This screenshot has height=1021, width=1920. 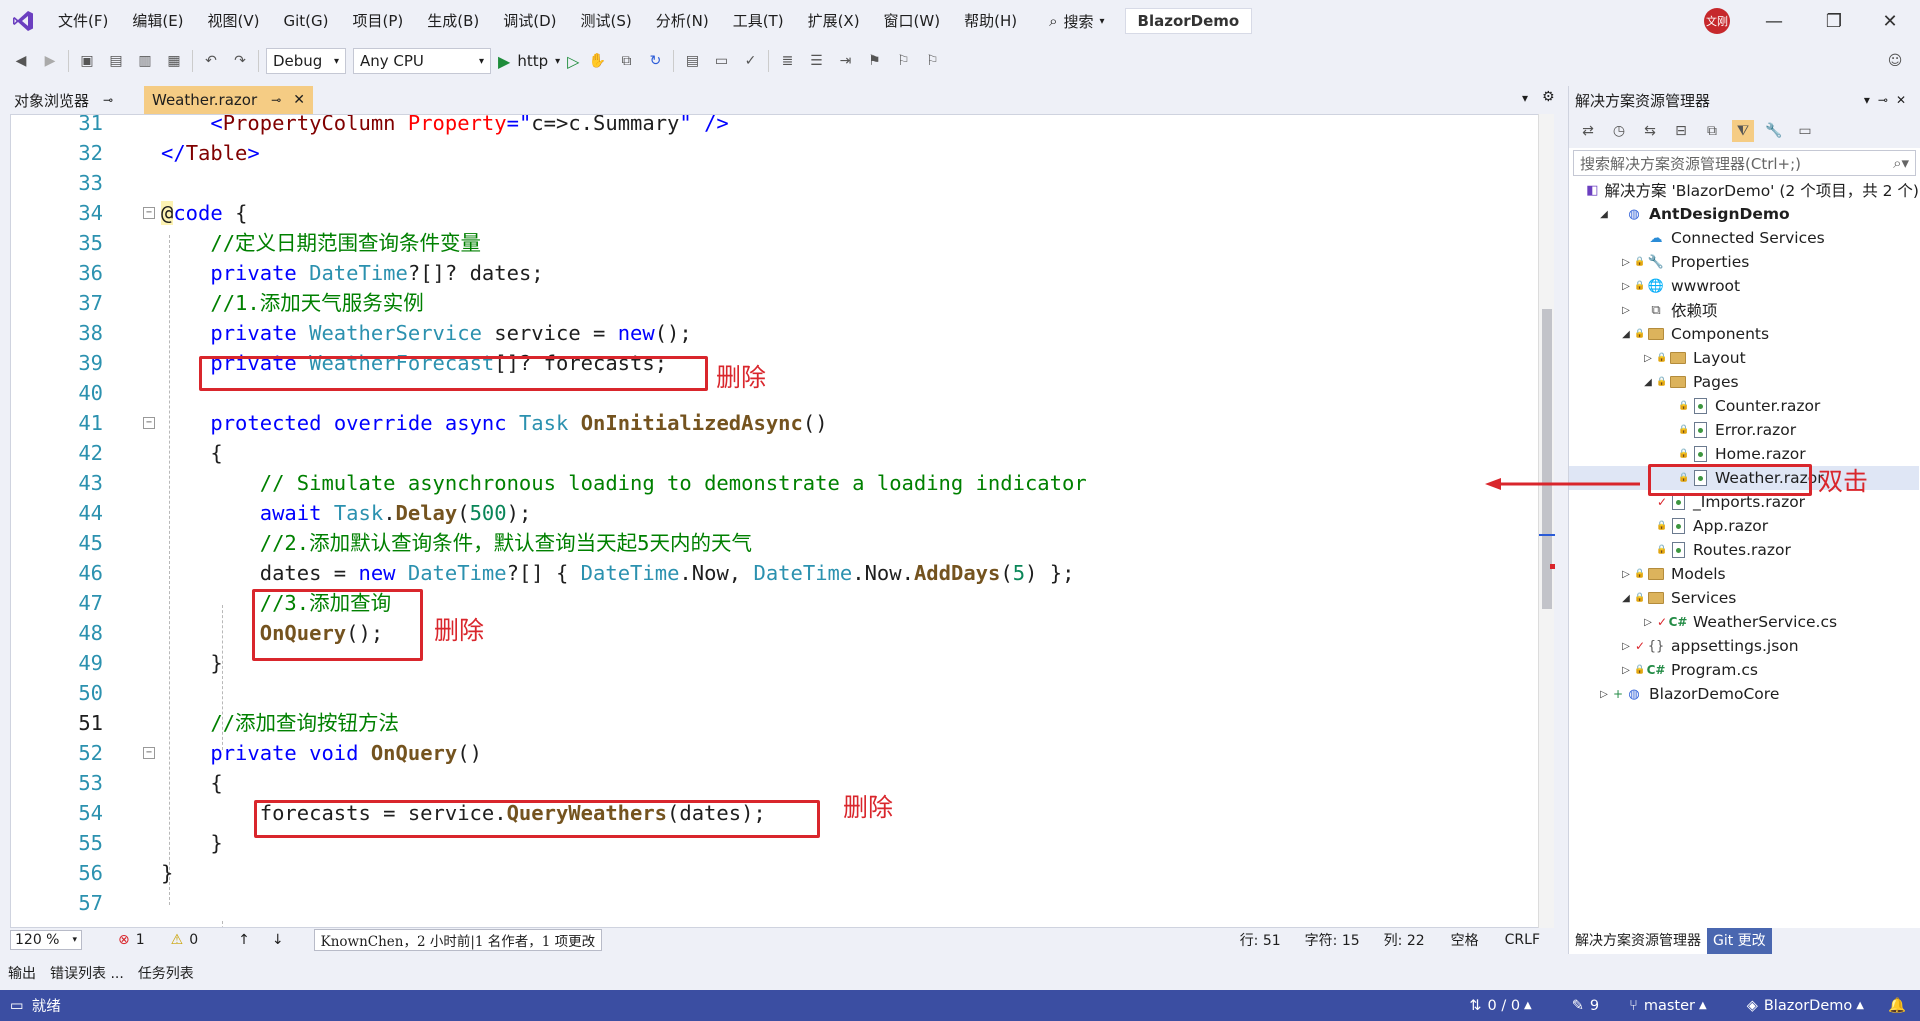 What do you see at coordinates (776, 213) in the screenshot?
I see `code-line: 34 − @code {` at bounding box center [776, 213].